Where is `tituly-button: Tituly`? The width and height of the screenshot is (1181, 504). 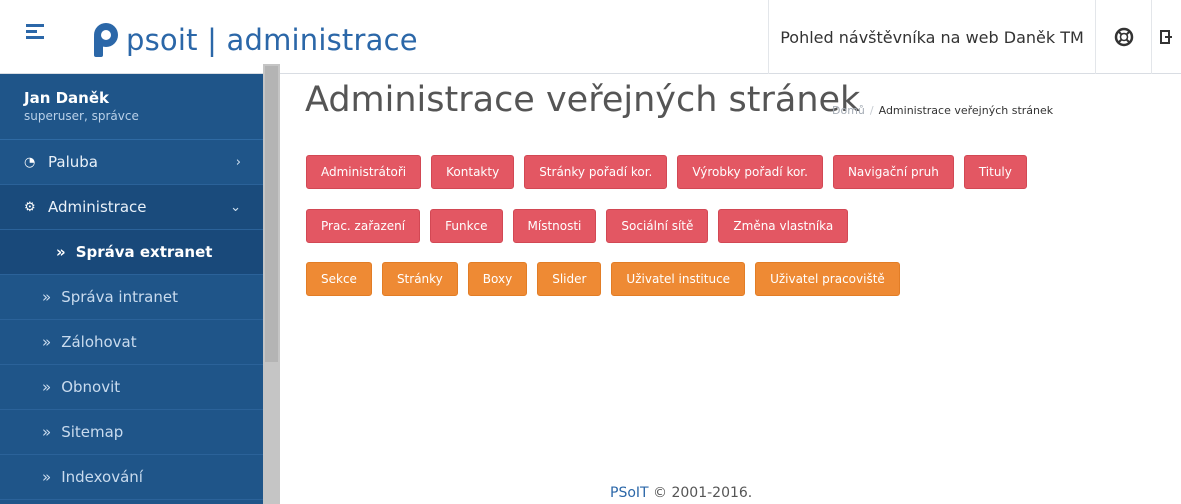
tituly-button: Tituly is located at coordinates (995, 172).